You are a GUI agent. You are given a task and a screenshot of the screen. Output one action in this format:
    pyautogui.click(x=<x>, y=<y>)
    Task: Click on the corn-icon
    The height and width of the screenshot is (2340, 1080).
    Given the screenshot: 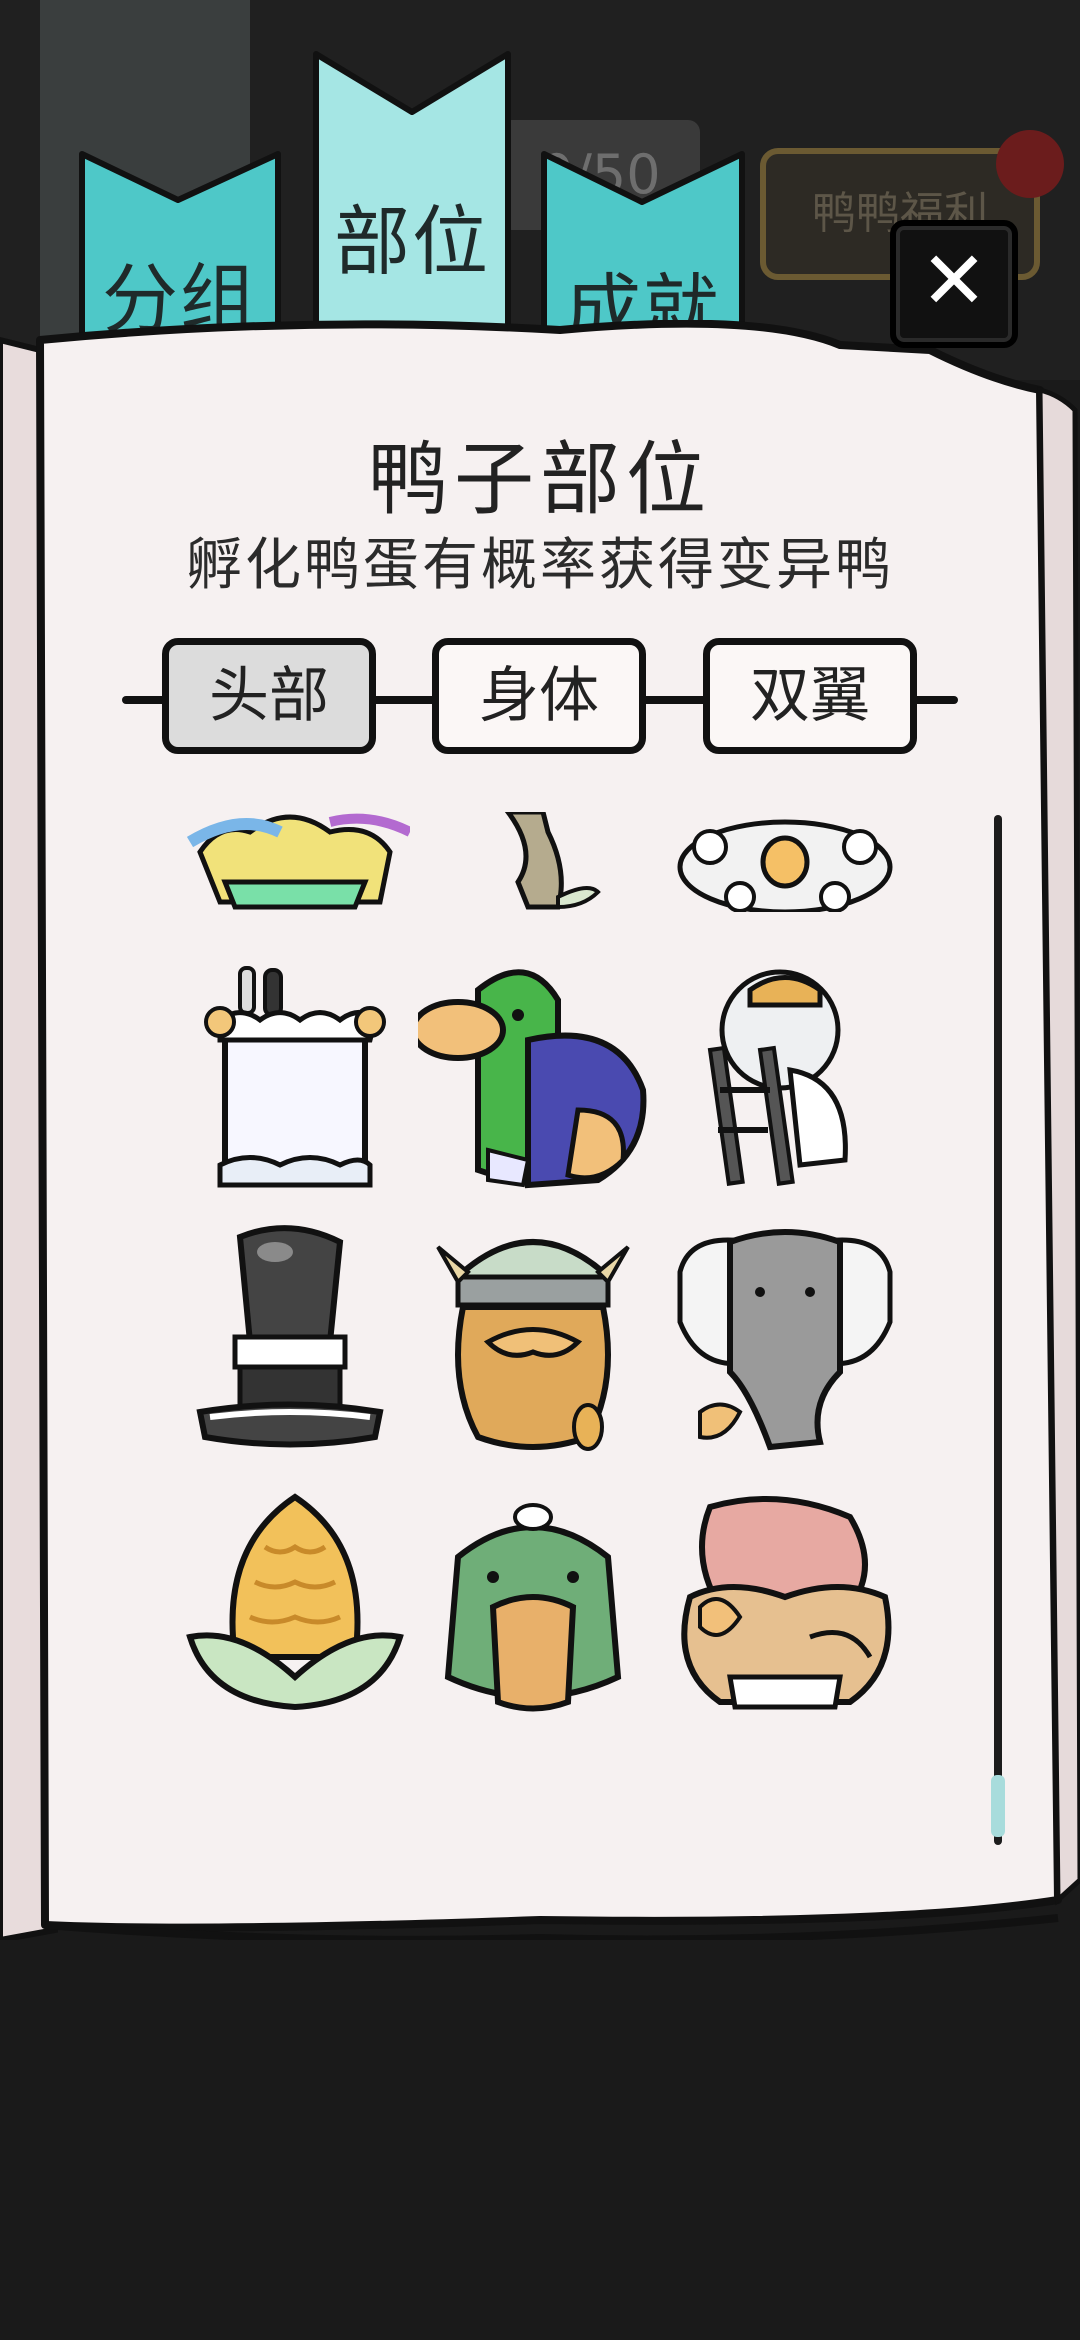 What is the action you would take?
    pyautogui.click(x=295, y=1602)
    